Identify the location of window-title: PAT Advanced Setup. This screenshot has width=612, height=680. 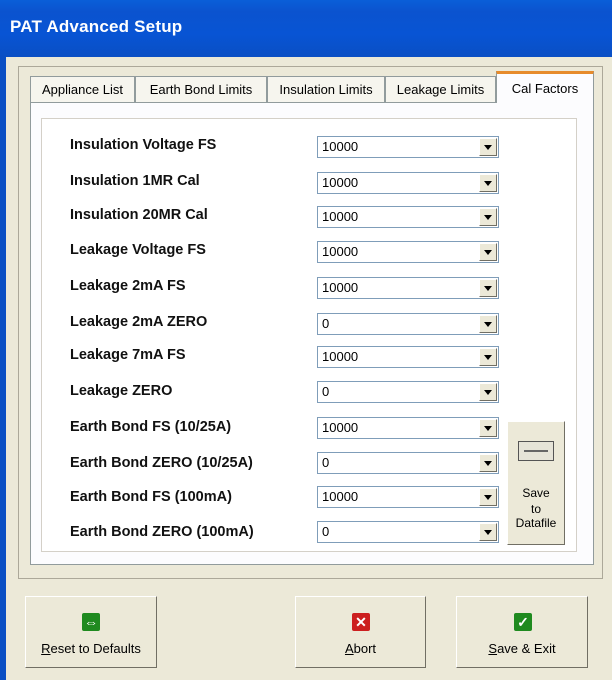
(96, 26).